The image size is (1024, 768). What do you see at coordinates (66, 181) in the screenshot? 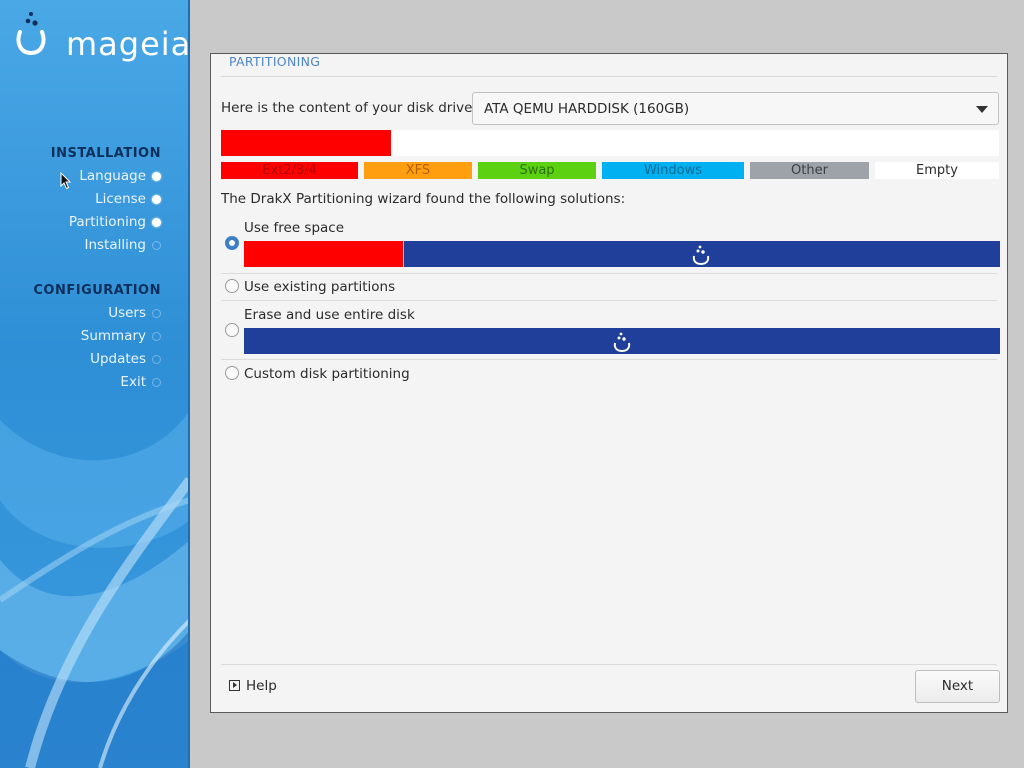
I see `mouse-pointer-icon` at bounding box center [66, 181].